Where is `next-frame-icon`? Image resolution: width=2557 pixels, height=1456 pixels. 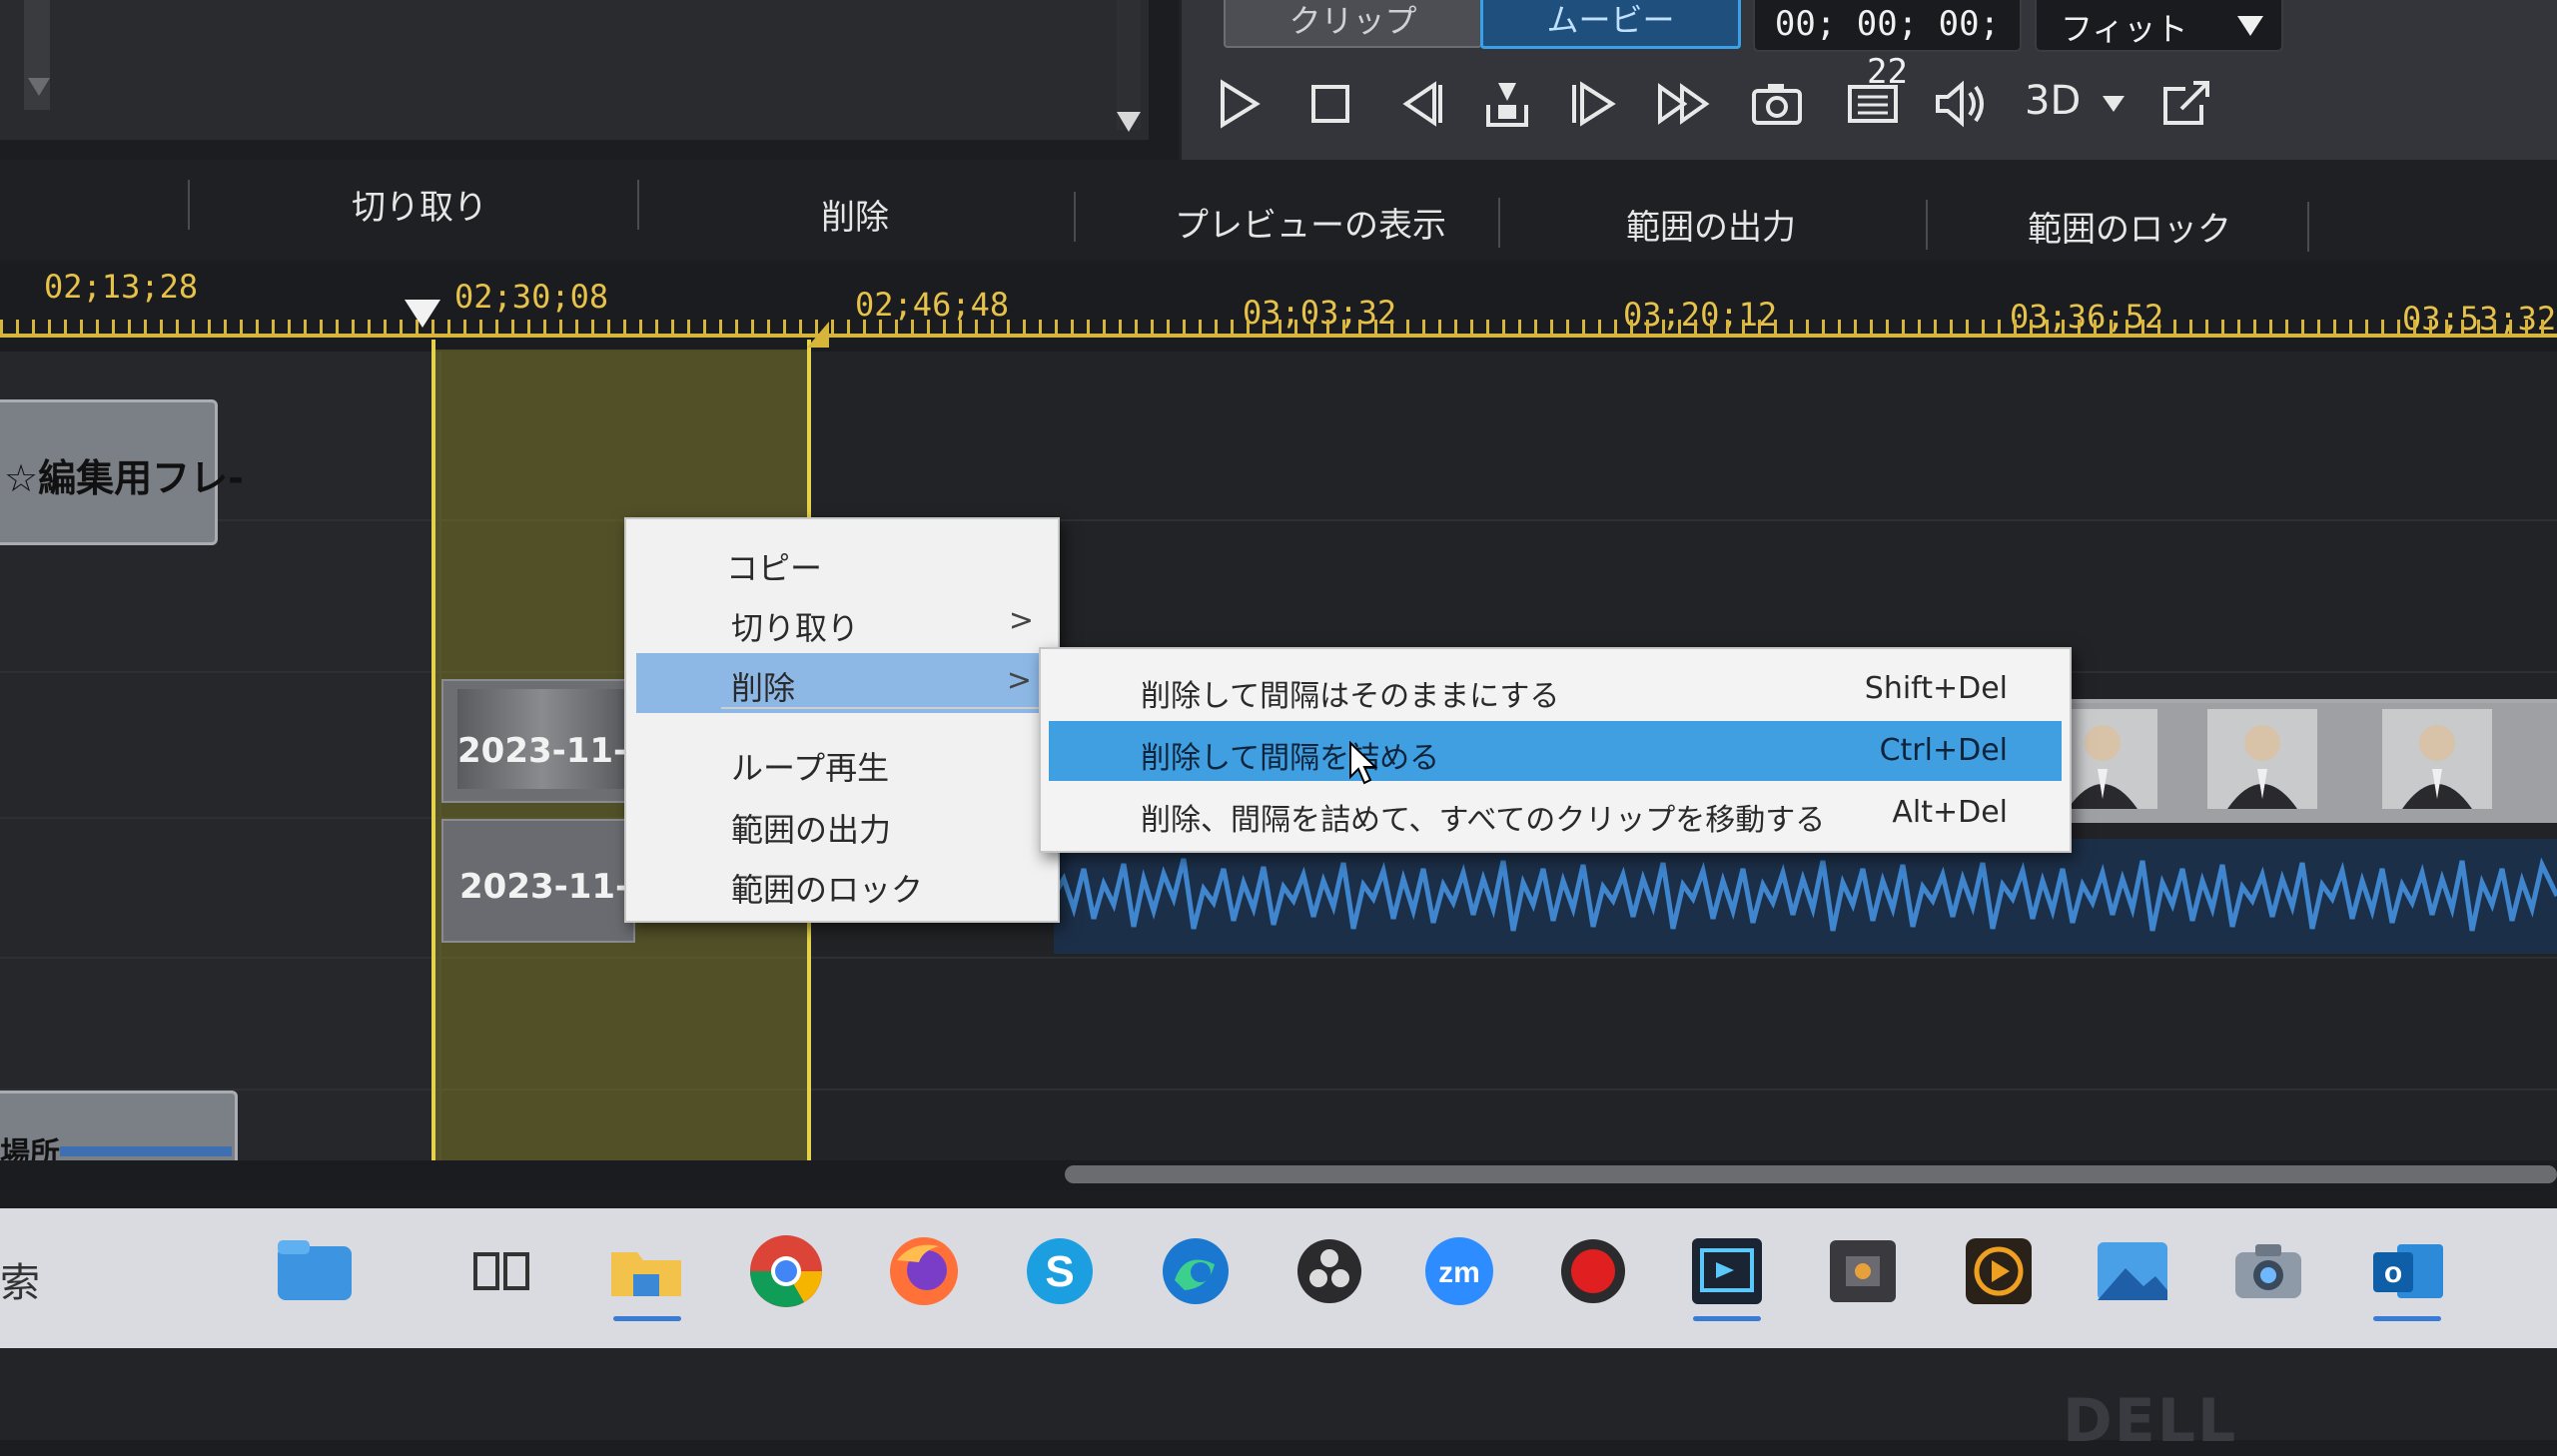 next-frame-icon is located at coordinates (1595, 104).